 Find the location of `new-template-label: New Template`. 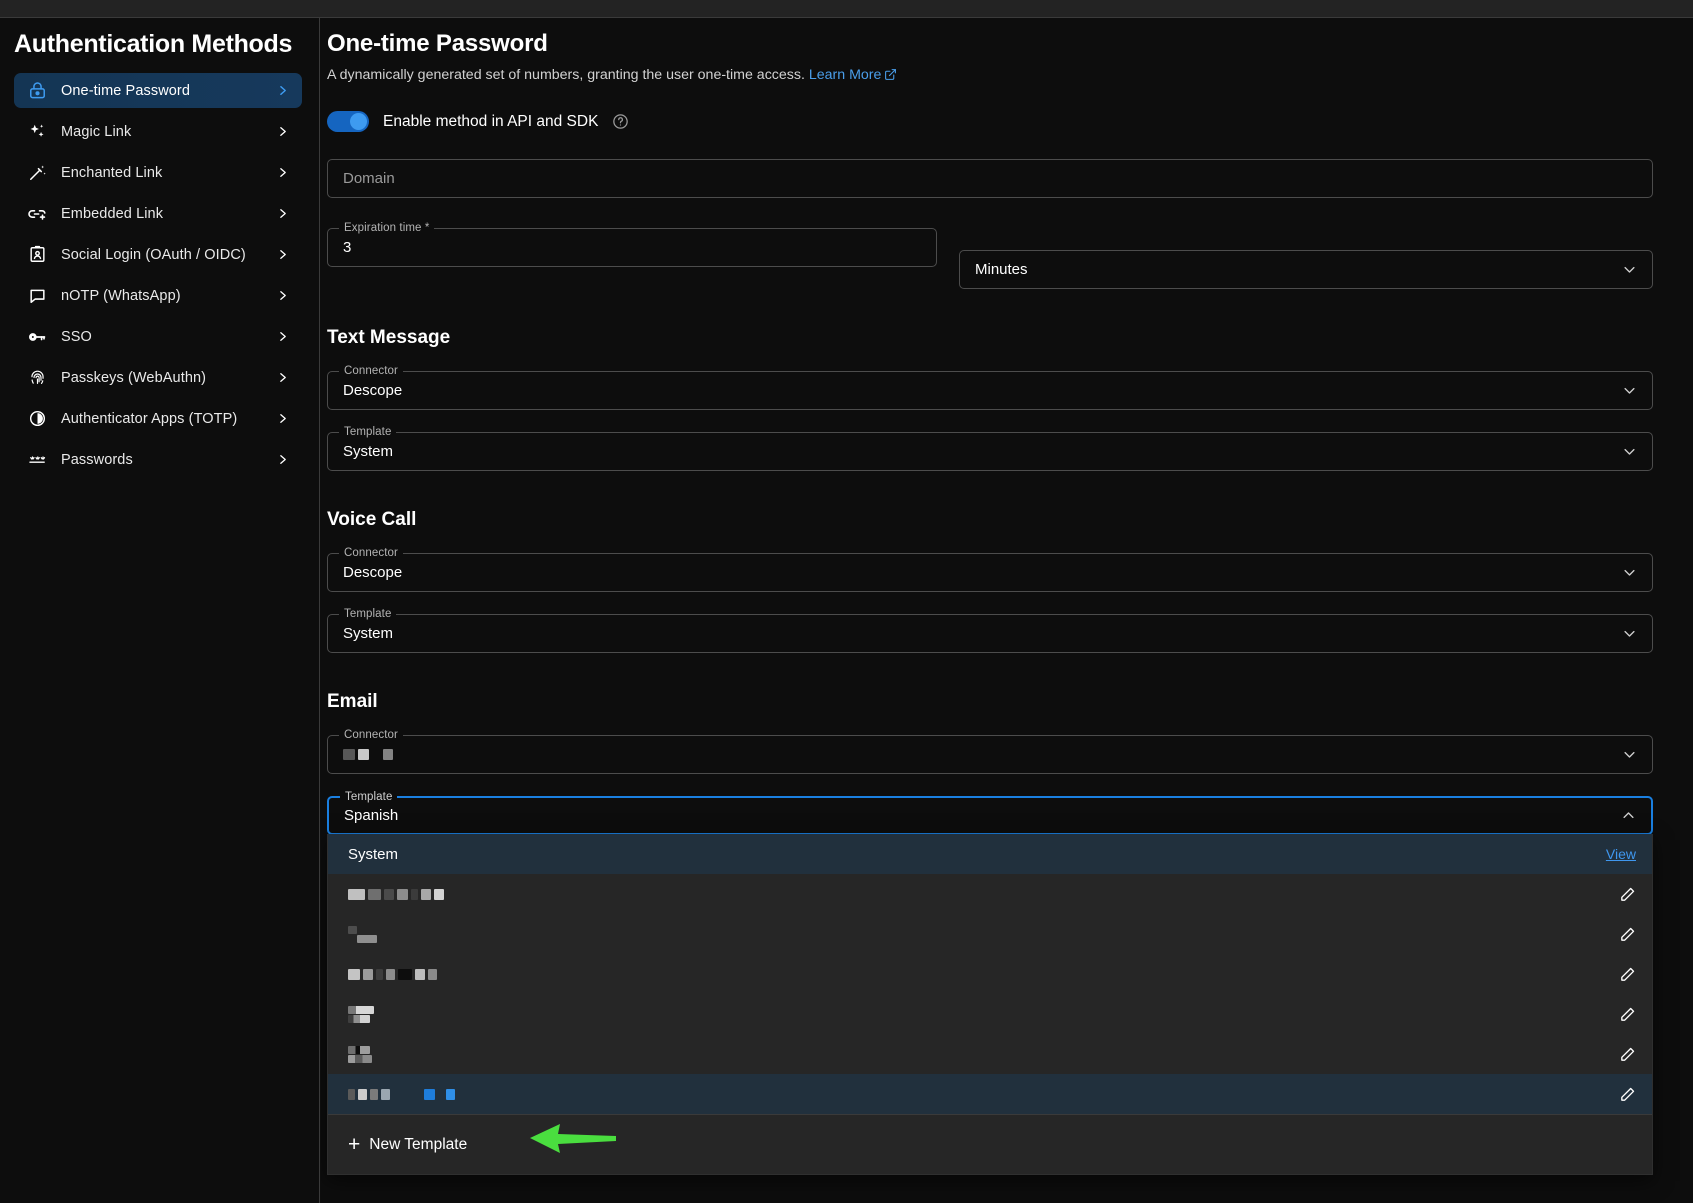

new-template-label: New Template is located at coordinates (418, 1144).